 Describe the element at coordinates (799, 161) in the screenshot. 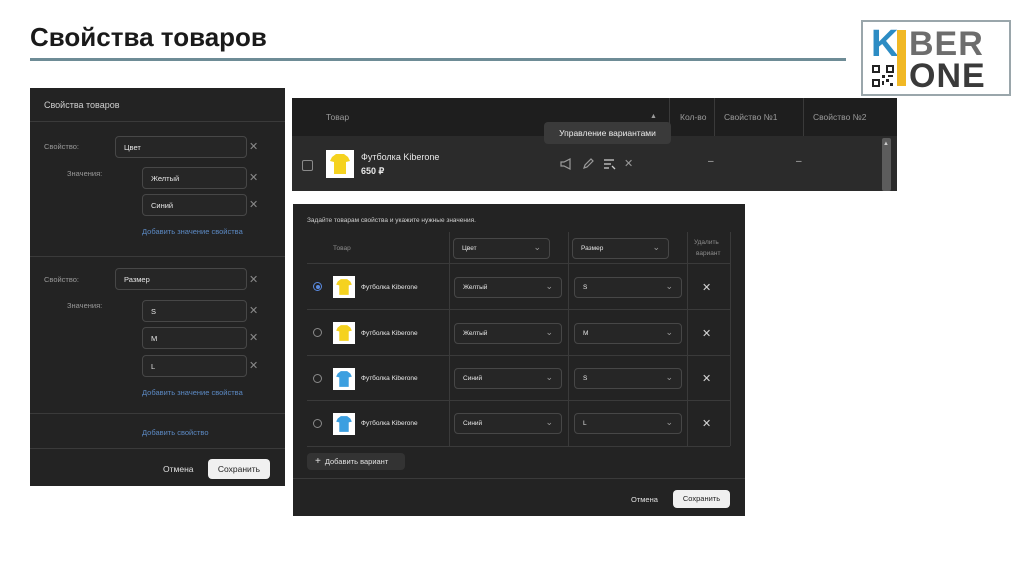

I see `prop1-value: –` at that location.